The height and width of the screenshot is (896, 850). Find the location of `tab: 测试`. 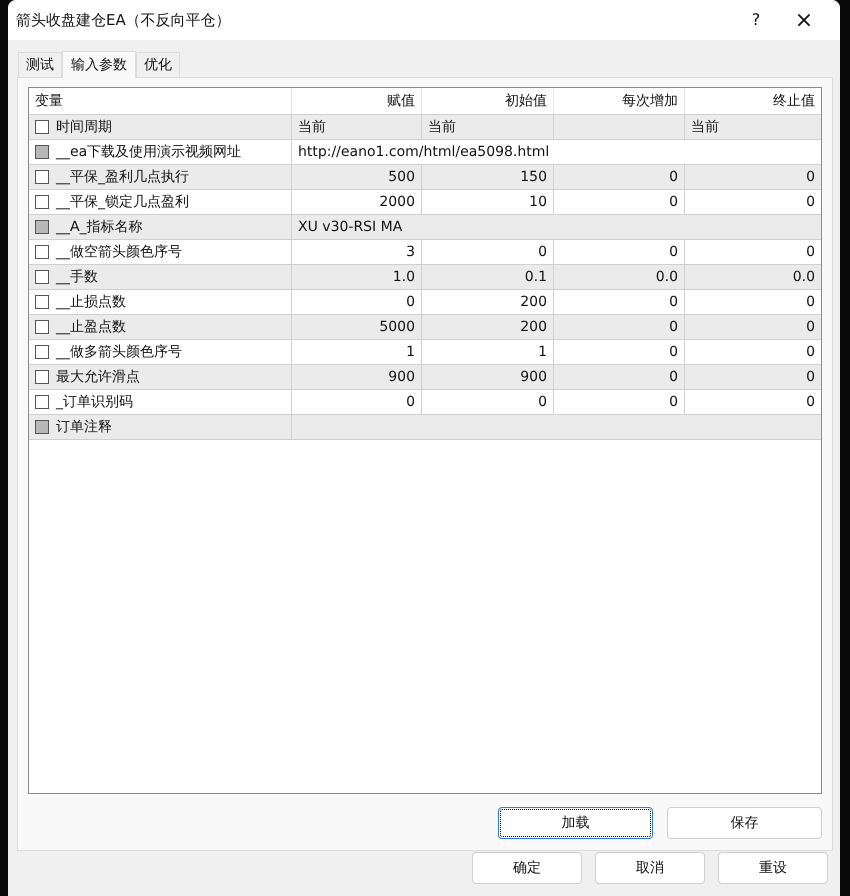

tab: 测试 is located at coordinates (40, 64).